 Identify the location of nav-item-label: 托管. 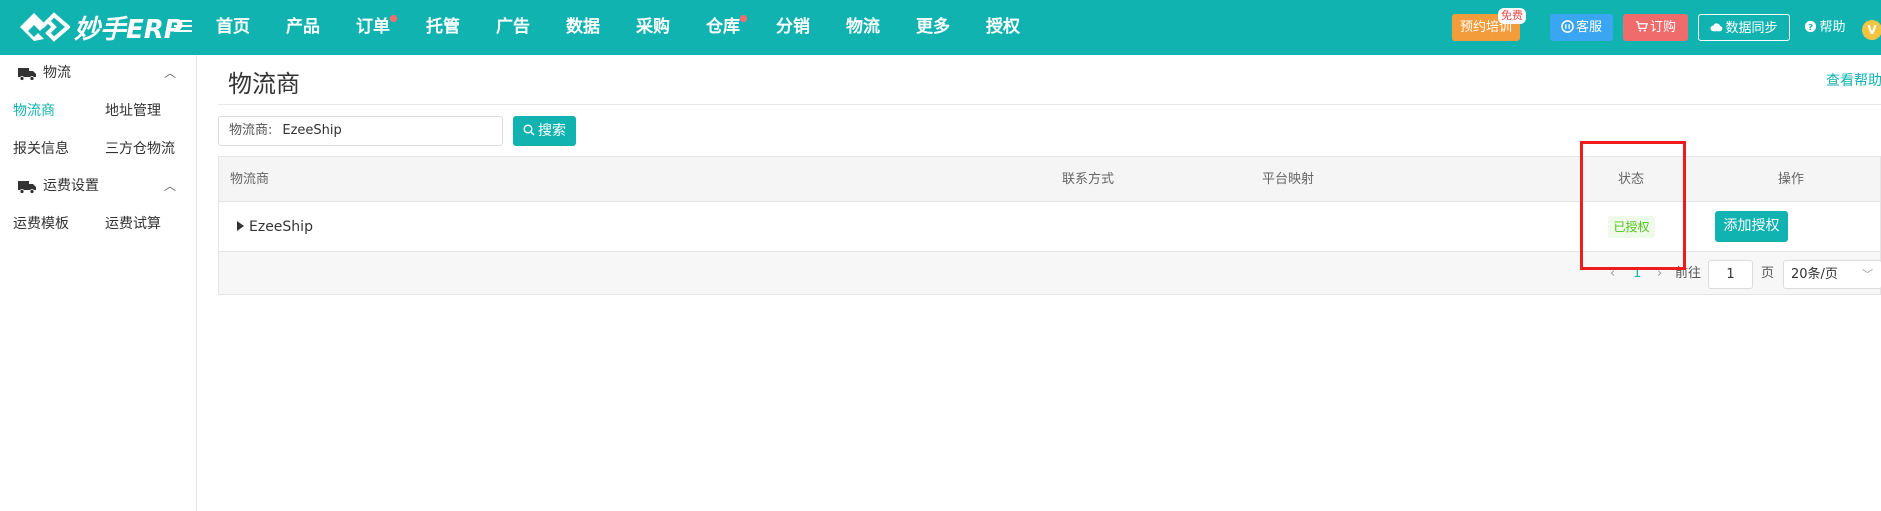
(443, 27).